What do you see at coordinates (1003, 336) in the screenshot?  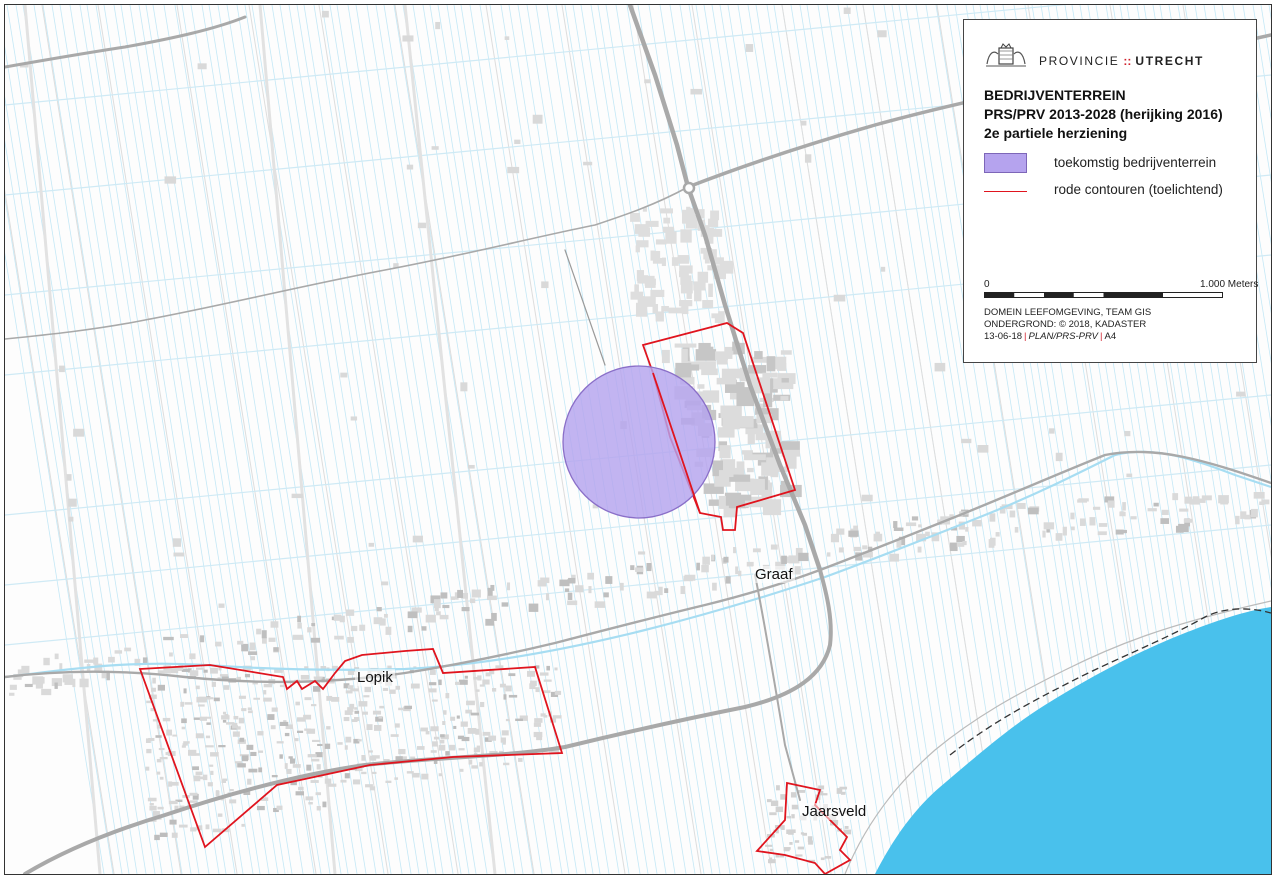 I see `footer-date: 13-06-18` at bounding box center [1003, 336].